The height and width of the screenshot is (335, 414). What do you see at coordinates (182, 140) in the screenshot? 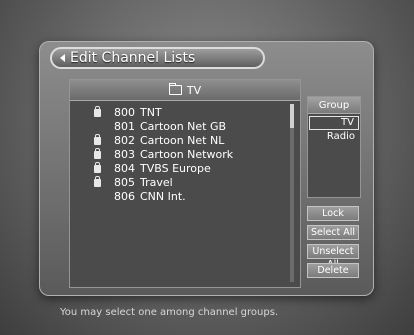
I see `channel-name: Cartoon Net NL` at bounding box center [182, 140].